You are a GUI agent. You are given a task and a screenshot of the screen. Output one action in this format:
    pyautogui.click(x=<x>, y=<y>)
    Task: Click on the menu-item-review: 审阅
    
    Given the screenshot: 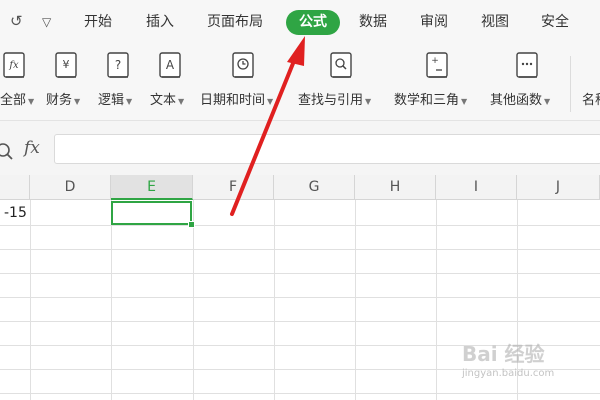 What is the action you would take?
    pyautogui.click(x=434, y=22)
    